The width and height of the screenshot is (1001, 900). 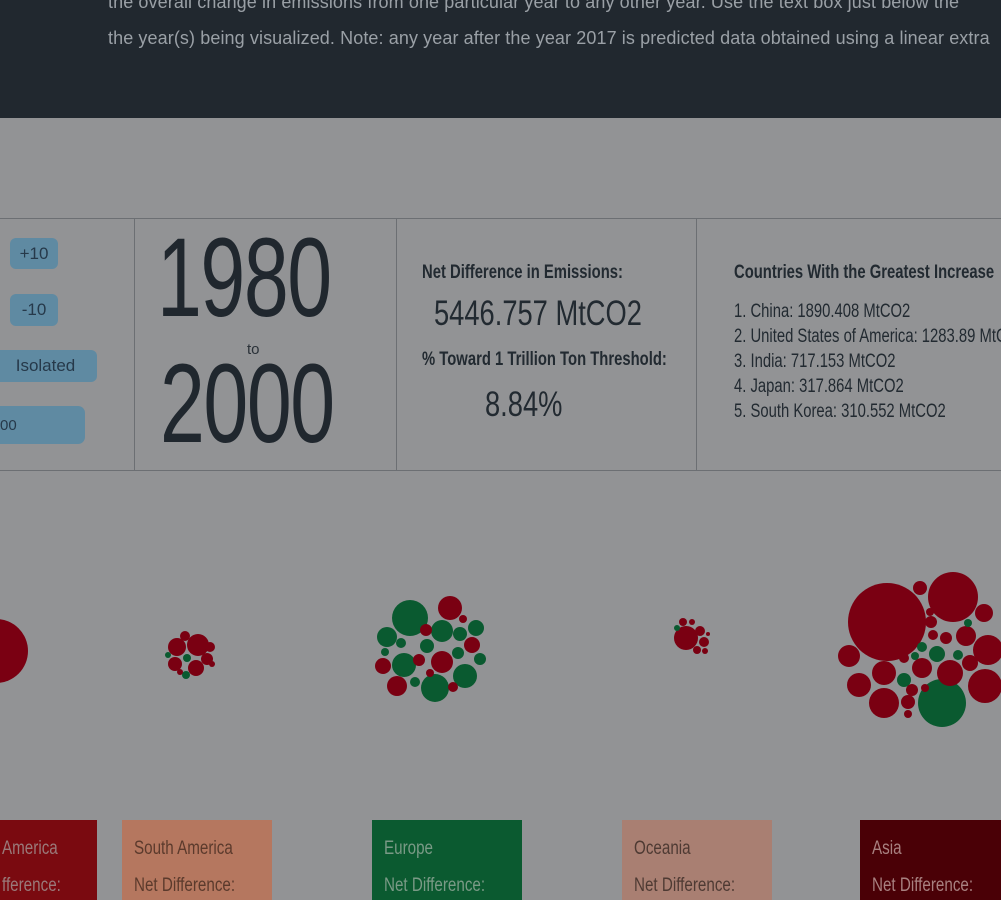 I want to click on continent-difference-label: fference:, so click(x=31, y=885).